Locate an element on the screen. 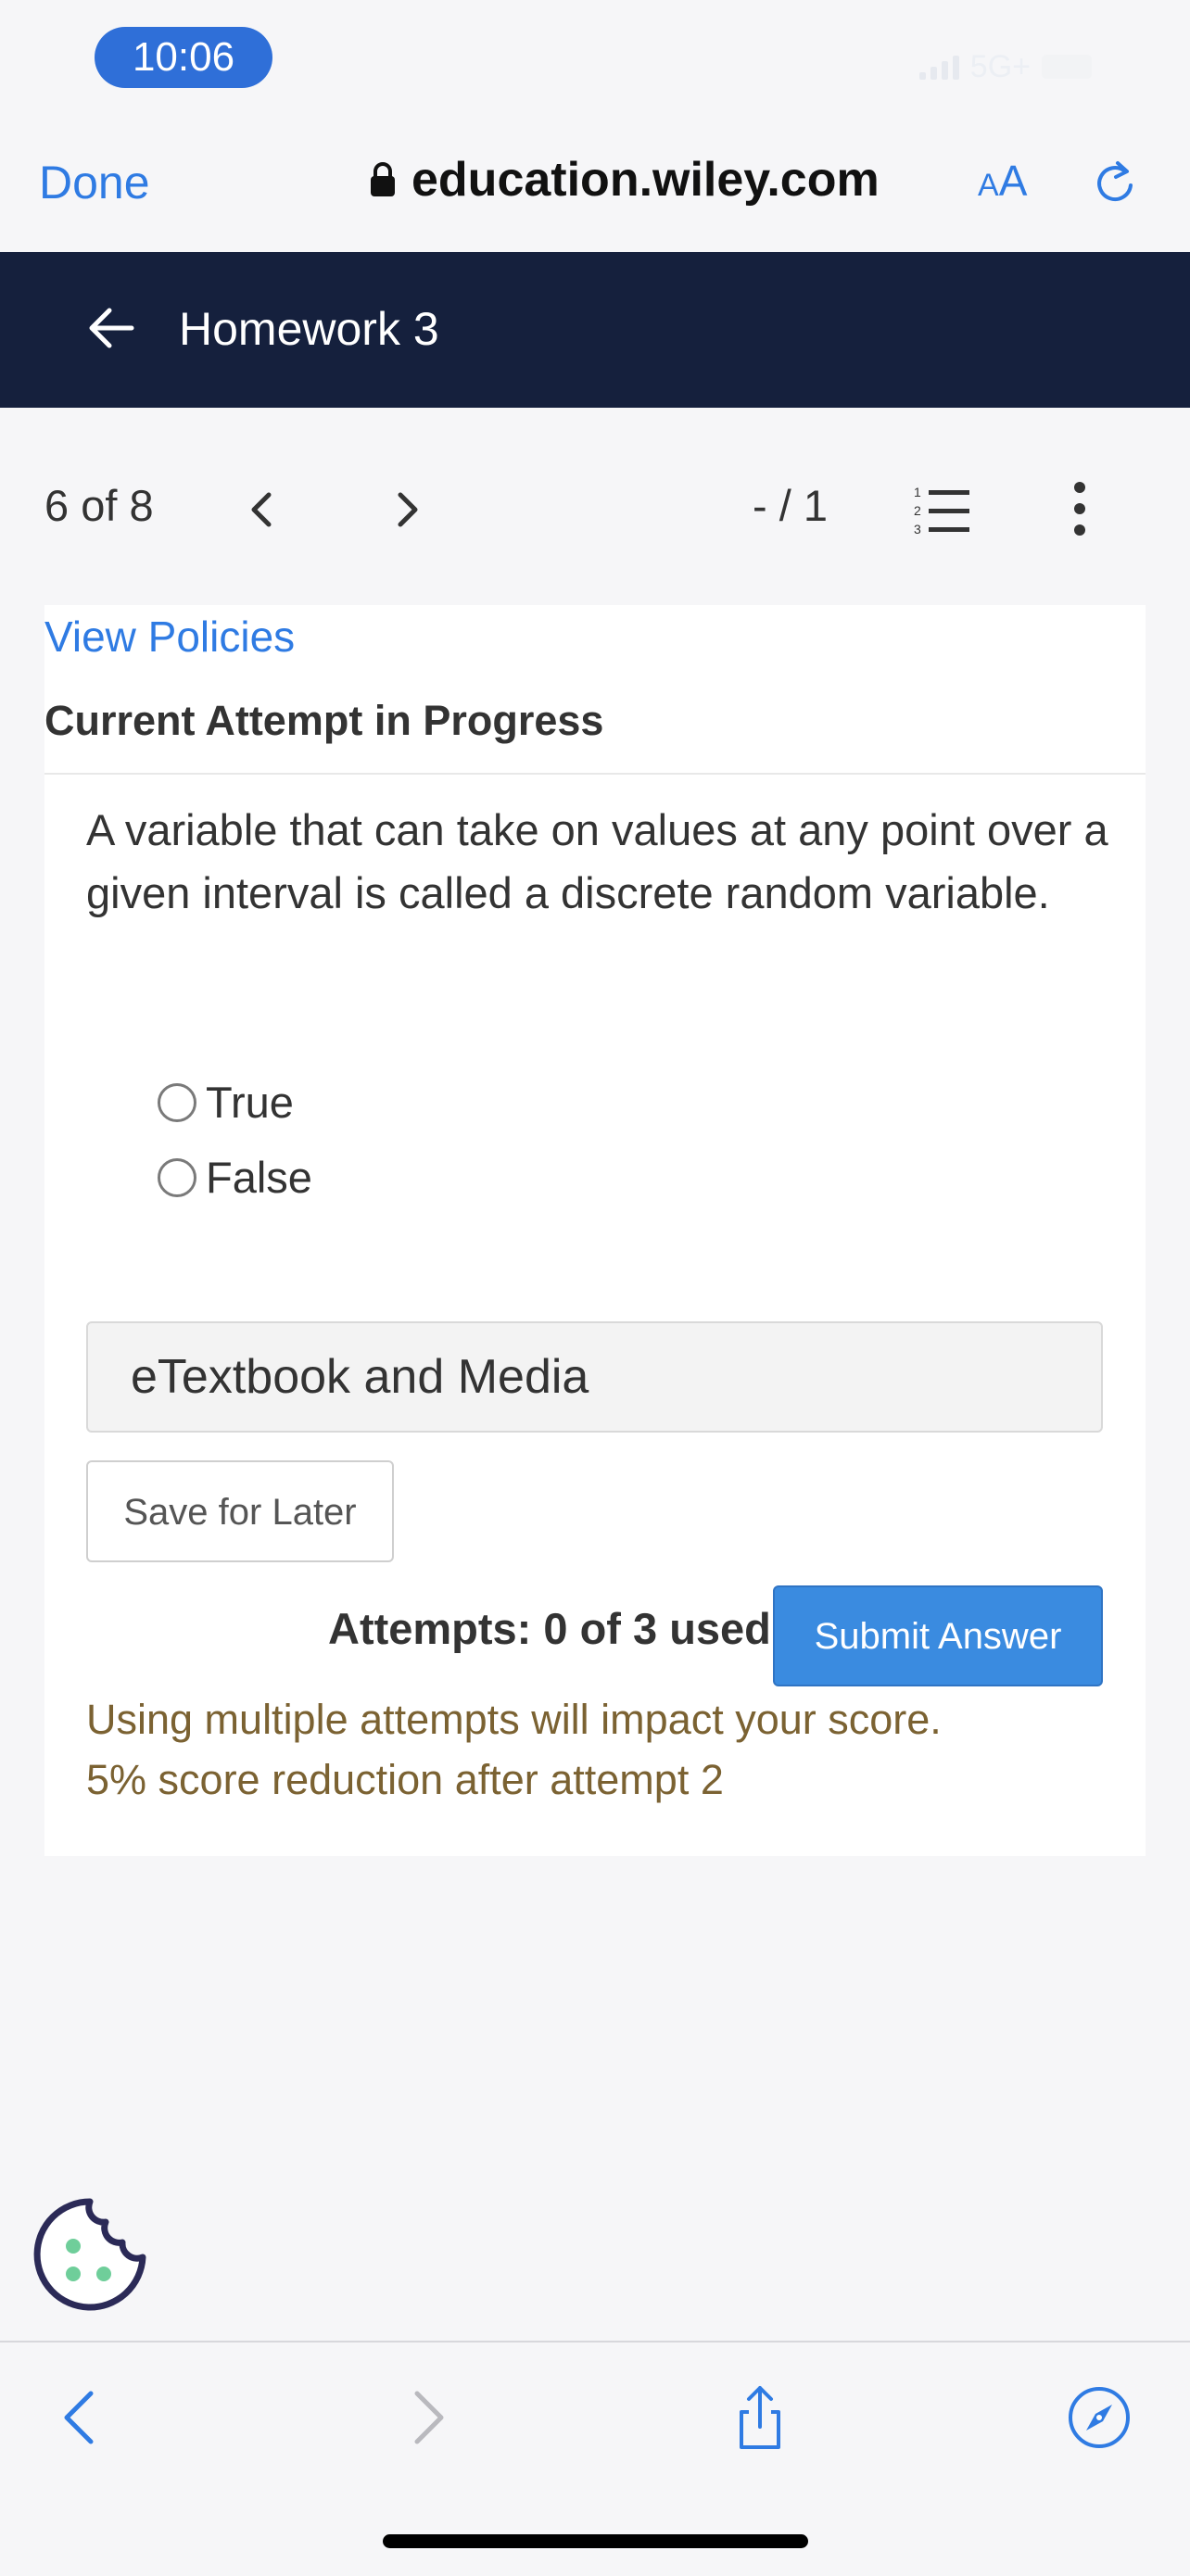 The image size is (1190, 2576). attempts-counter: Attempts: 0 of 3 used is located at coordinates (549, 1629).